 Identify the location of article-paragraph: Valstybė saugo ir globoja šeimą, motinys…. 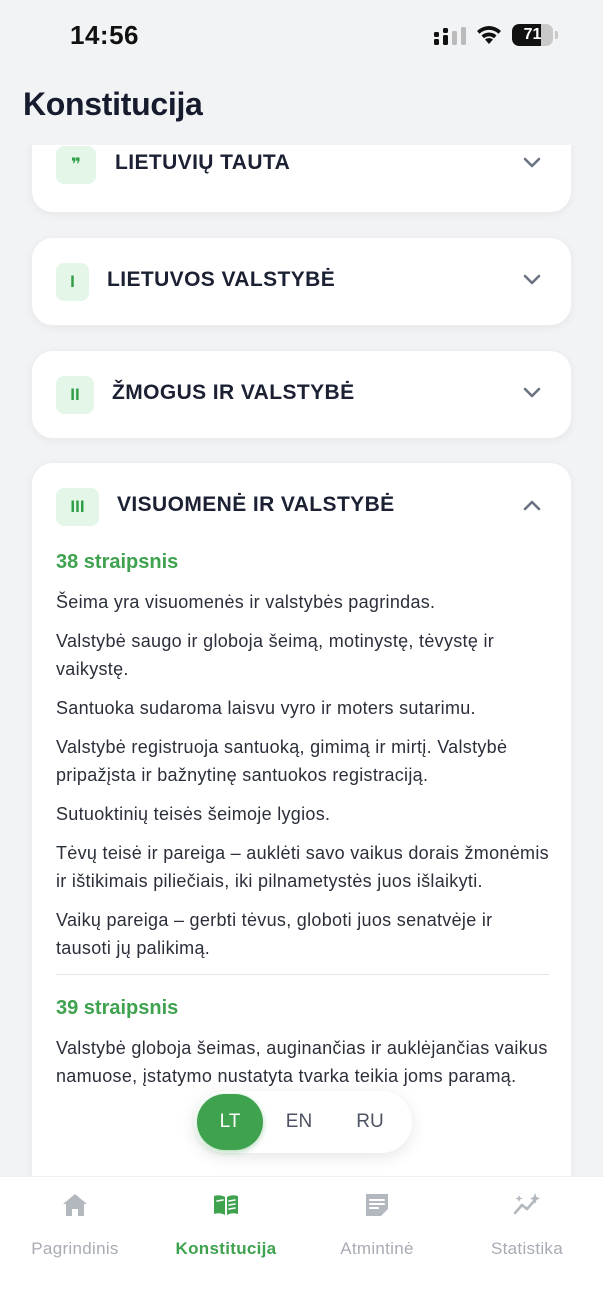
(275, 655).